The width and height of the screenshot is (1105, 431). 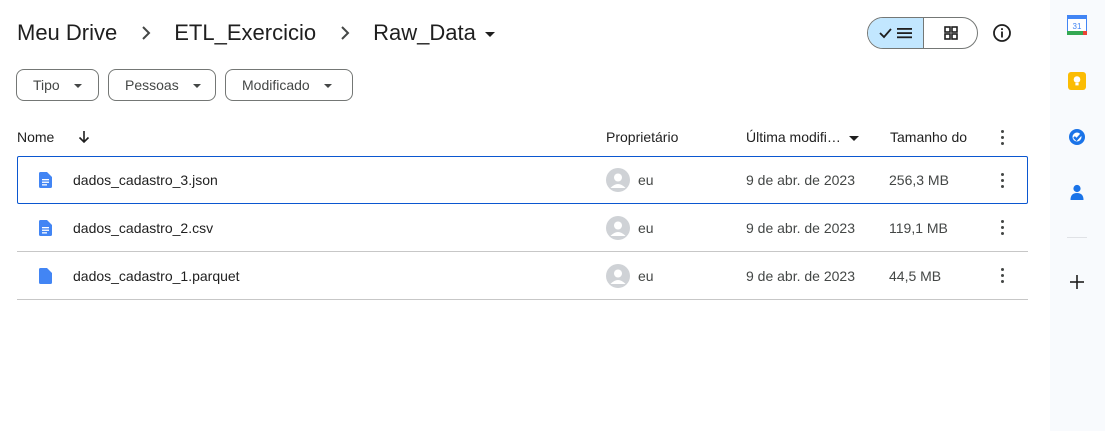 I want to click on column-header-size: Tamanho do, so click(x=928, y=137).